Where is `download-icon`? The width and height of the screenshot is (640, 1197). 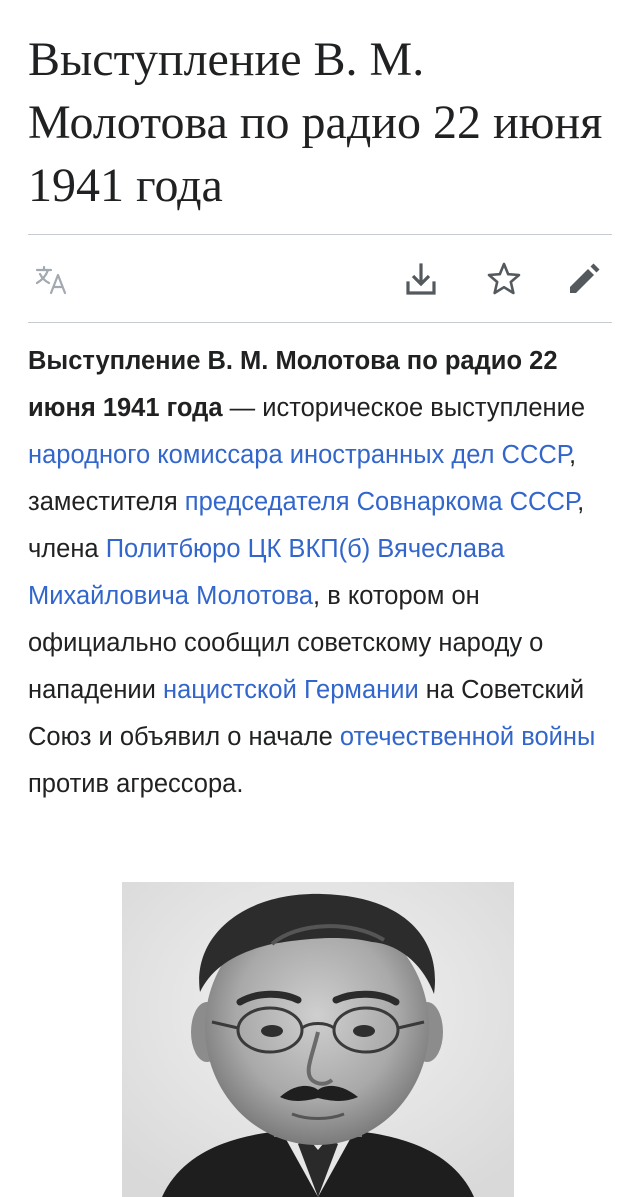
download-icon is located at coordinates (421, 279).